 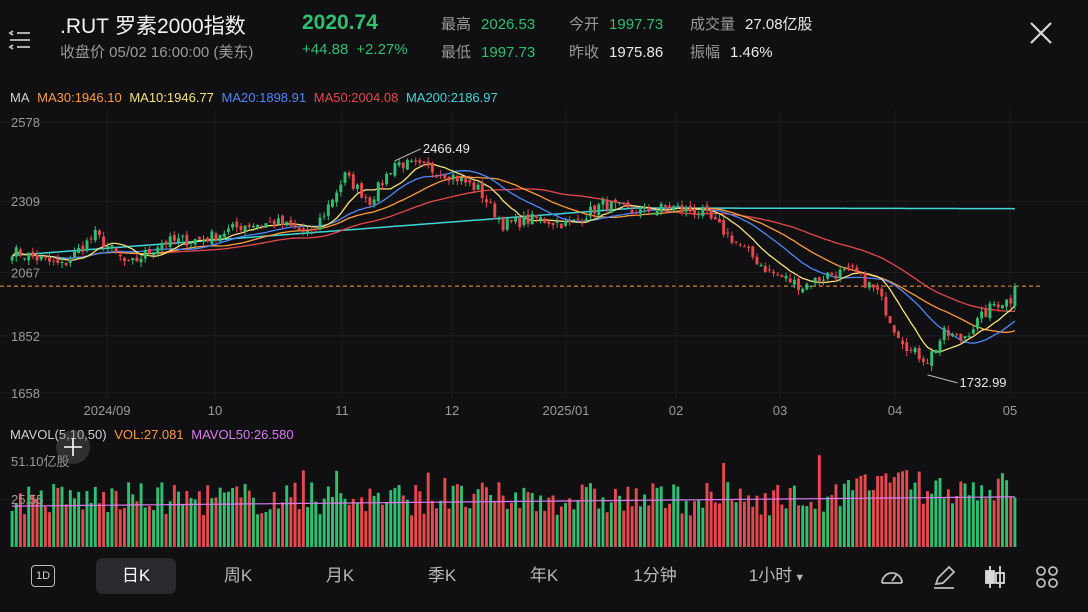 I want to click on grid-menu-icon, so click(x=1047, y=577).